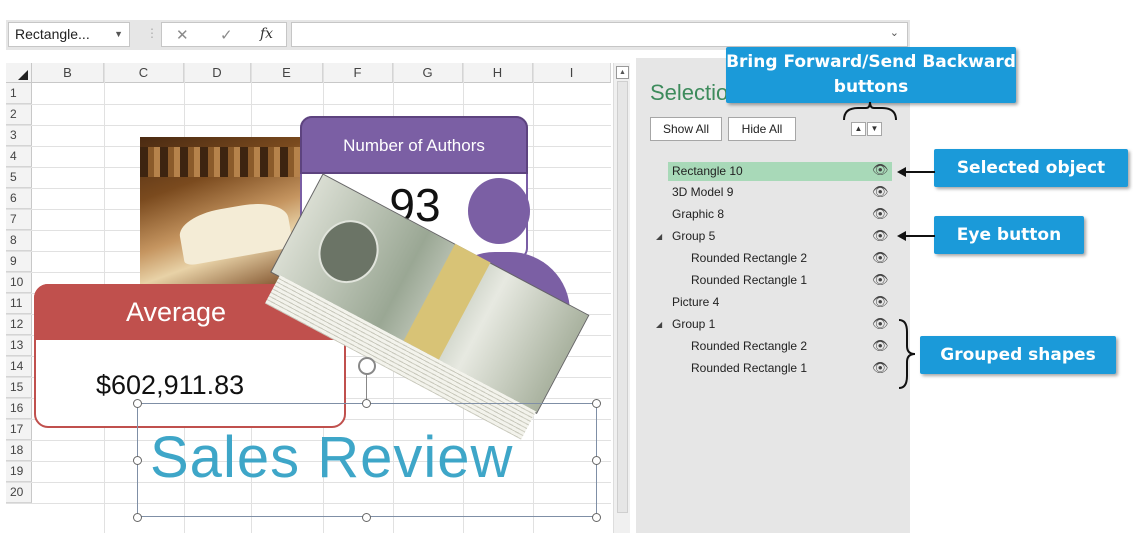 This screenshot has height=533, width=1133. I want to click on row-header: 6, so click(19, 198).